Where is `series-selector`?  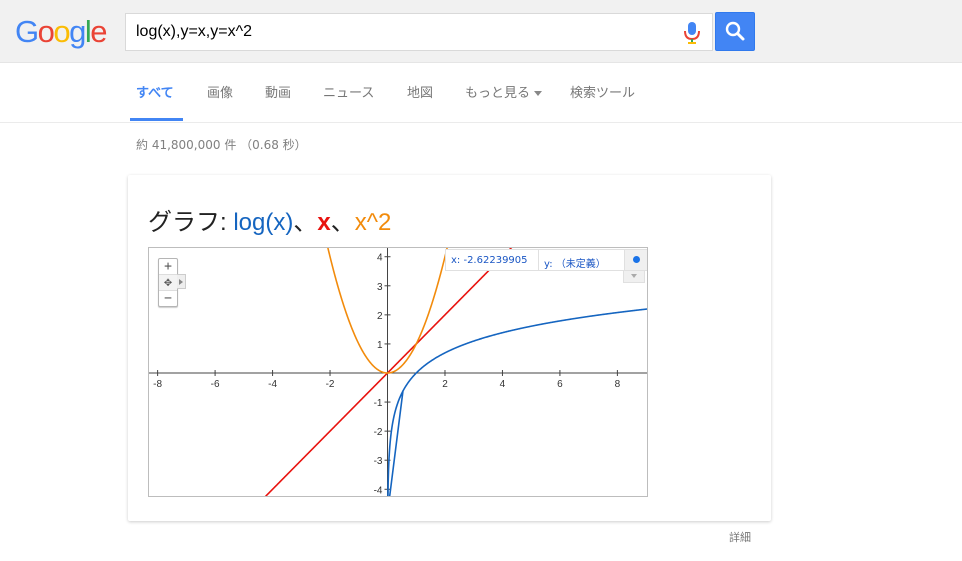 series-selector is located at coordinates (635, 260).